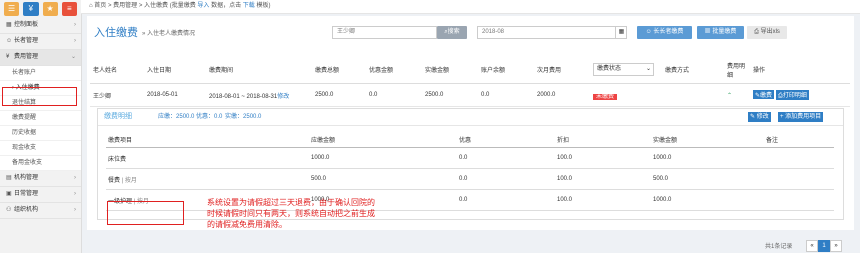  Describe the element at coordinates (243, 96) in the screenshot. I see `period-text: 2018-08-01 ~ 2018-08-31` at that location.